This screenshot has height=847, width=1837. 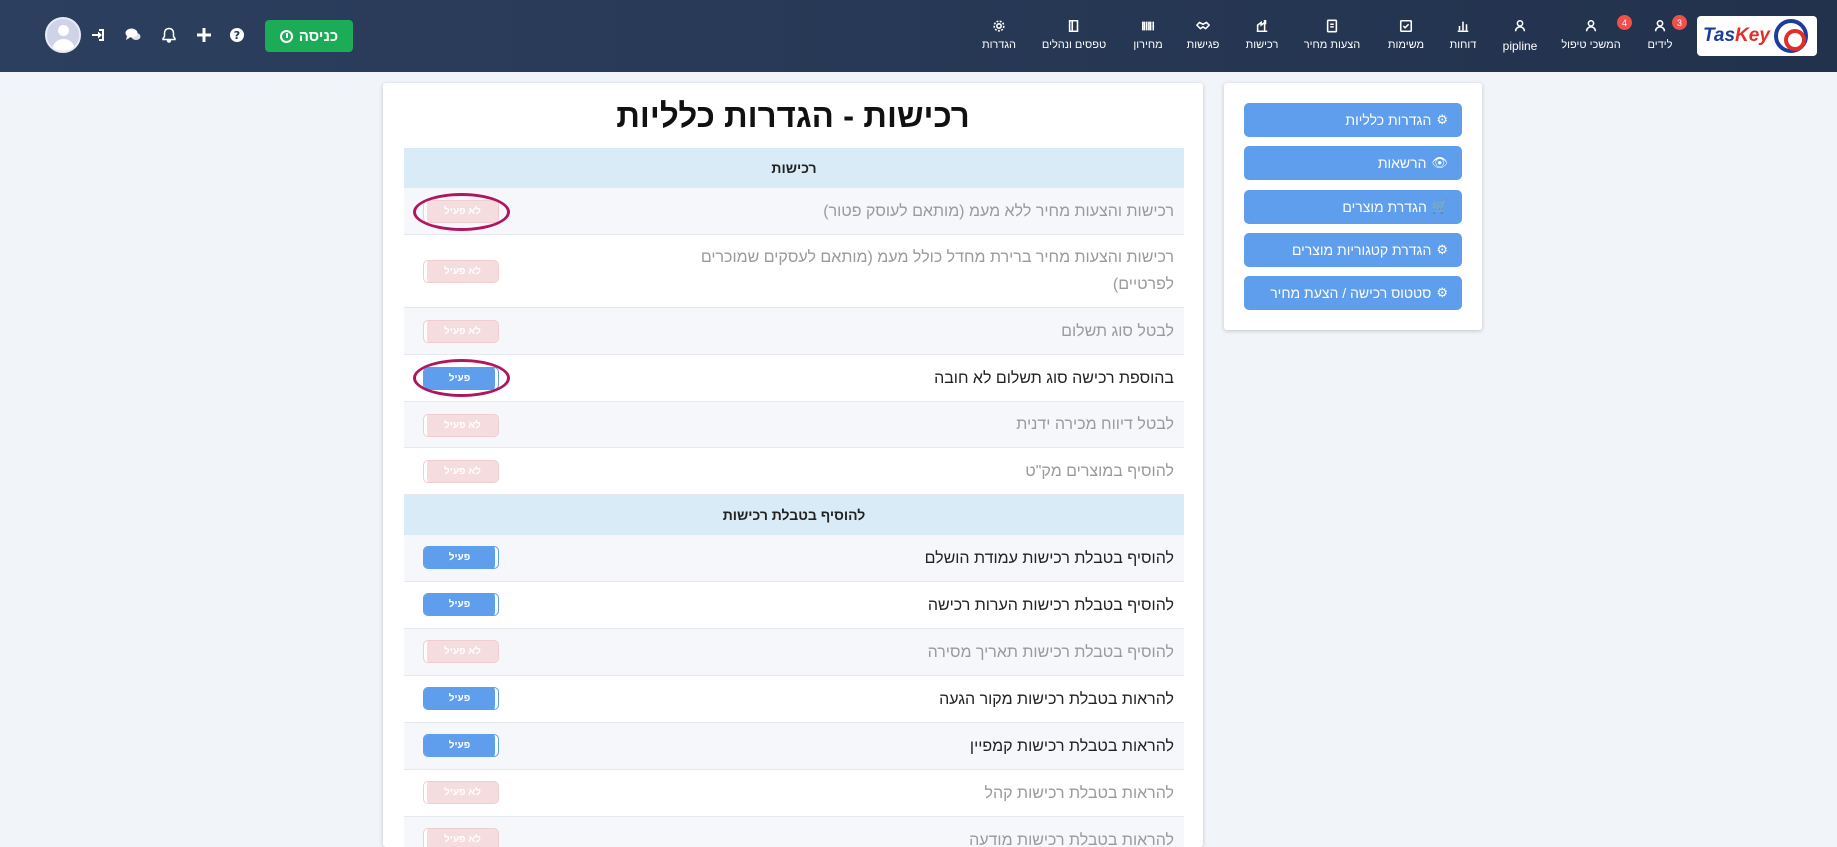 I want to click on setting-label: לבטל סוג תשלום, so click(x=1117, y=331).